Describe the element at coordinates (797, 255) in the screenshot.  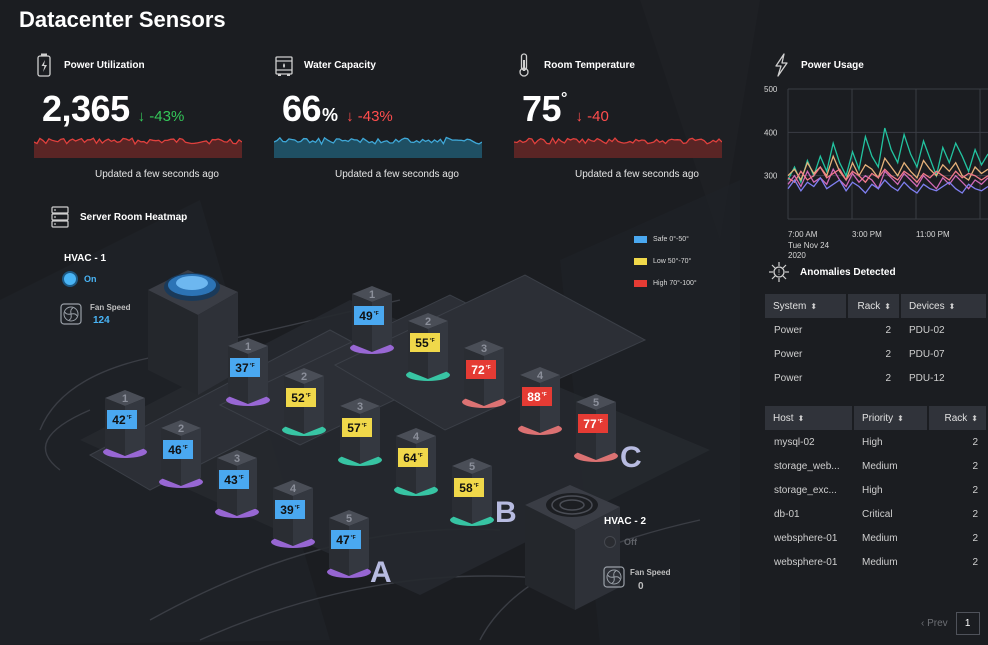
I see `x-tick-sublabel: 2020` at that location.